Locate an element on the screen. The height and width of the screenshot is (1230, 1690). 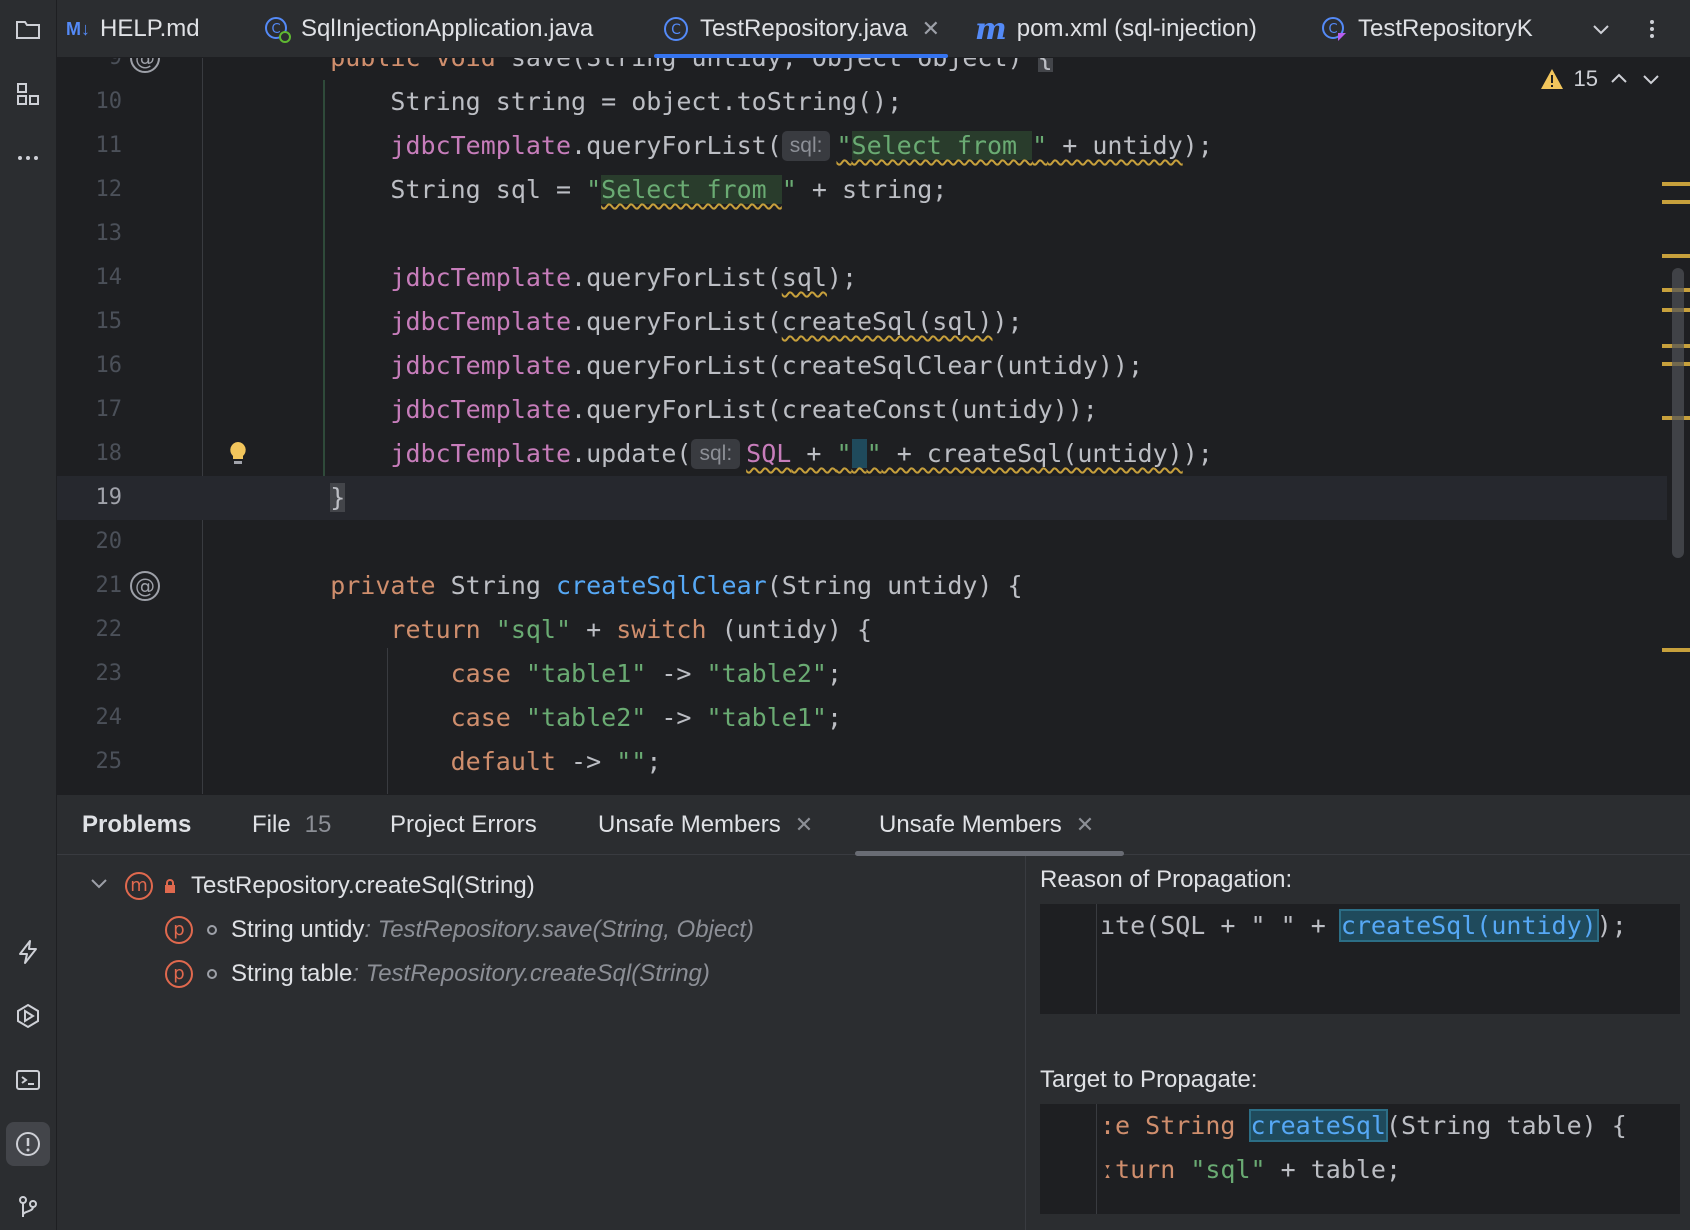
tab-label: pom.xml (sql-injection) is located at coordinates (1136, 28).